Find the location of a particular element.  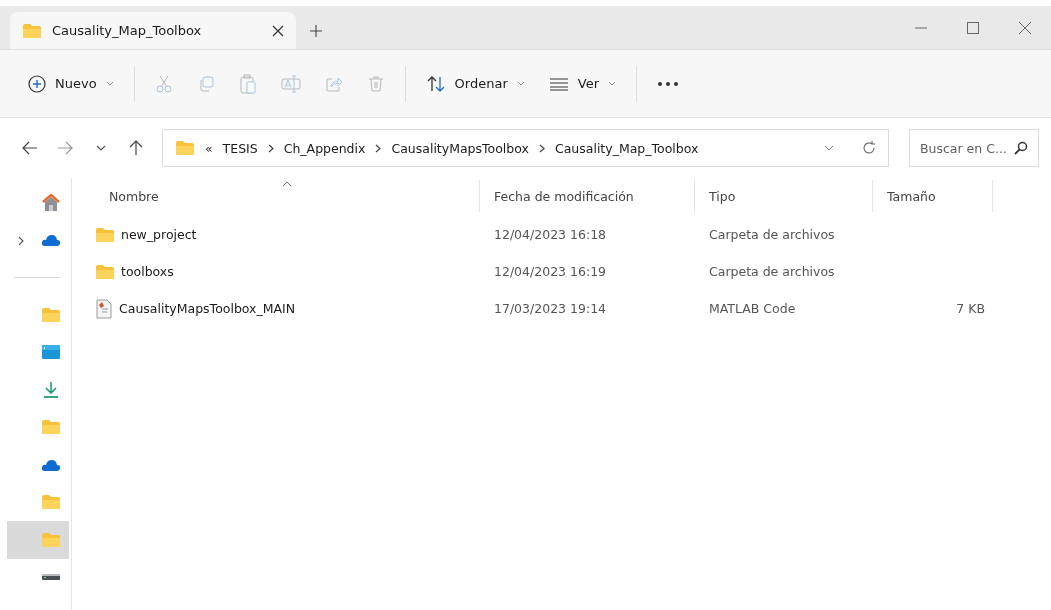

file-row: new_project 12/04/2023 16:18 Carpeta de archivos is located at coordinates (573, 234).